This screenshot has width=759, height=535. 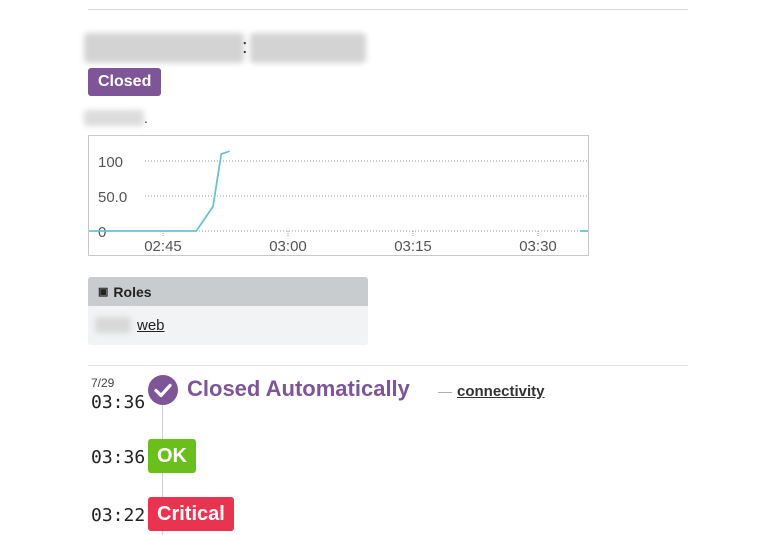 I want to click on x-tick-label: 03:00, so click(x=288, y=246).